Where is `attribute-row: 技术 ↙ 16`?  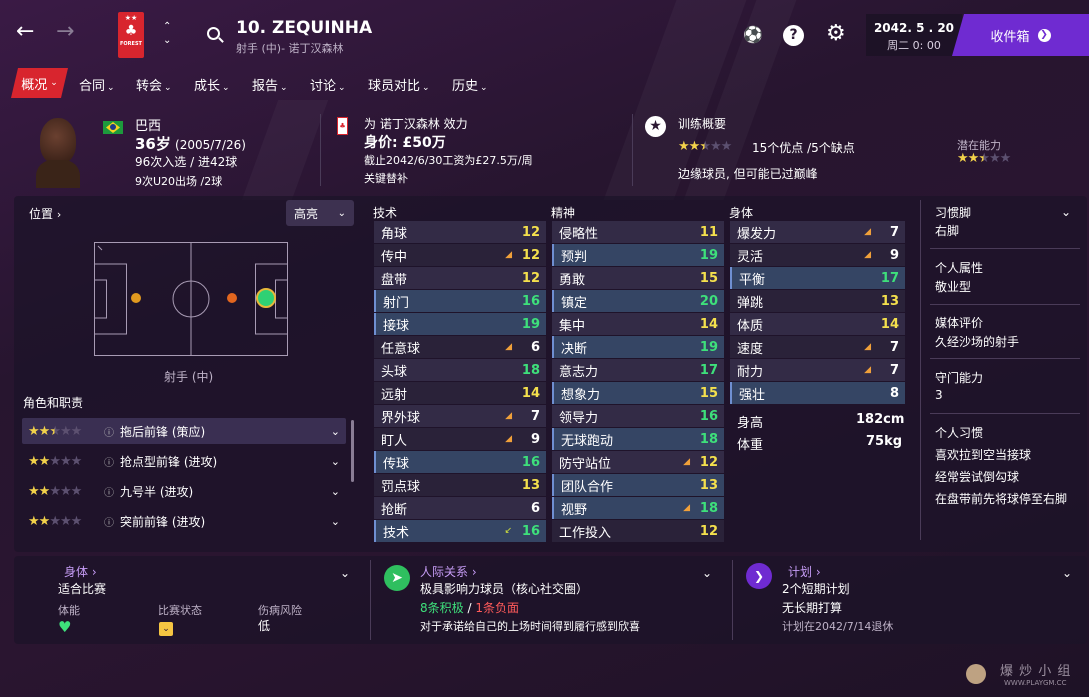 attribute-row: 技术 ↙ 16 is located at coordinates (460, 531).